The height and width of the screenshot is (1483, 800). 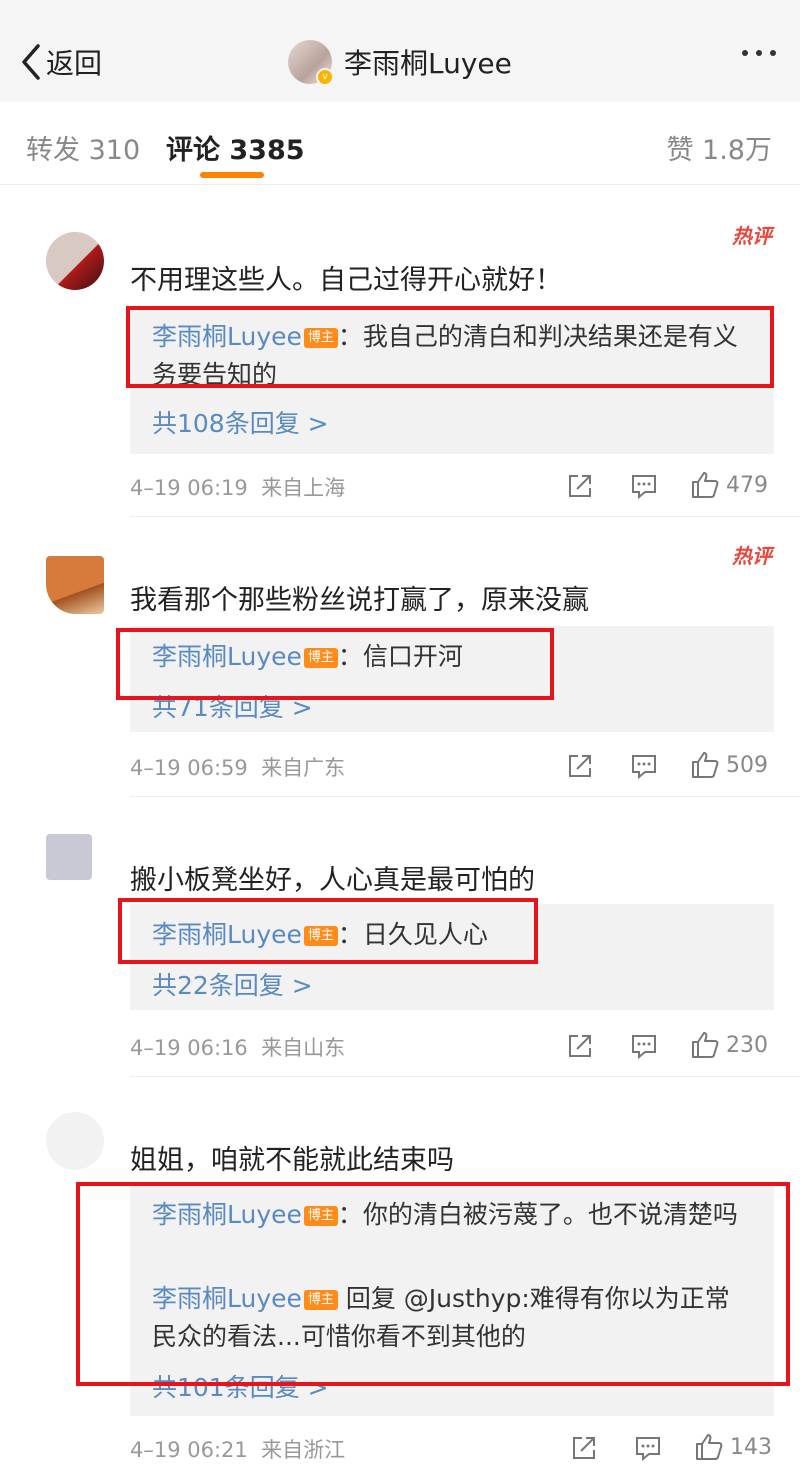 I want to click on tab-bar: 转发 310 评论 3385 赞 1.8万, so click(x=400, y=143).